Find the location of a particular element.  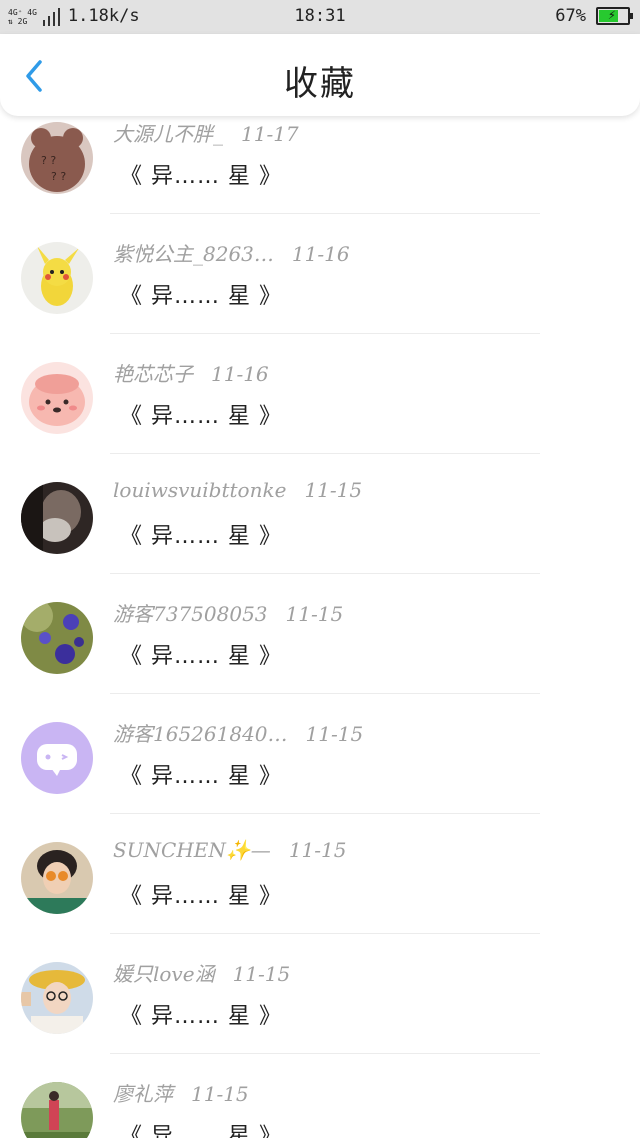

page-title: 收藏 is located at coordinates (320, 84).